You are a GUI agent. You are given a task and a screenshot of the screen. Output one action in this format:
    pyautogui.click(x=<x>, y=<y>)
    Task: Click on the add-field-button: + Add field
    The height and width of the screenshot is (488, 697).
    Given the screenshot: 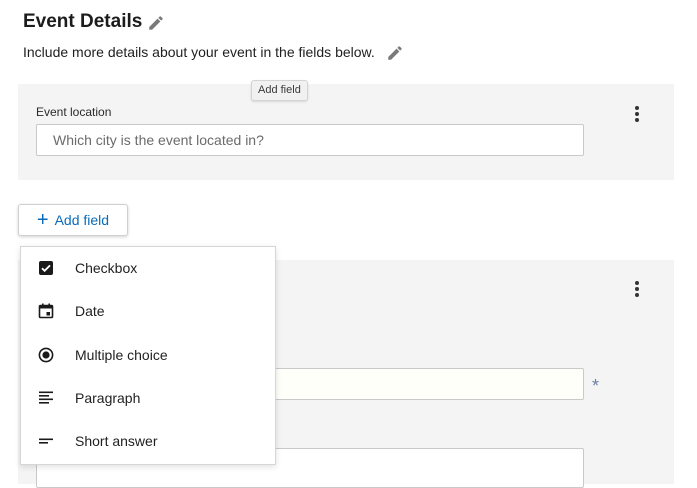 What is the action you would take?
    pyautogui.click(x=73, y=220)
    